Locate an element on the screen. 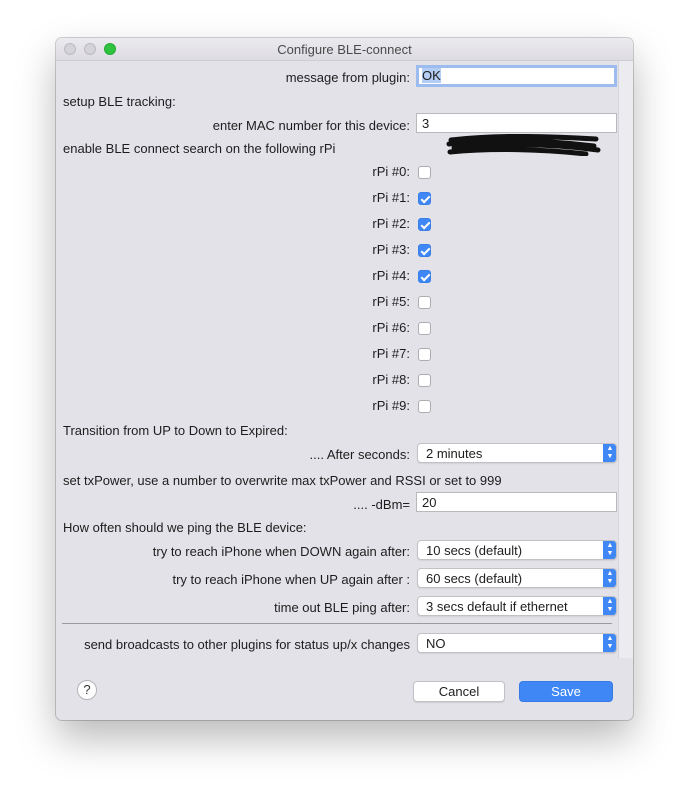 The height and width of the screenshot is (795, 689). broadcast-popup: NO ▲ ▼ is located at coordinates (517, 643).